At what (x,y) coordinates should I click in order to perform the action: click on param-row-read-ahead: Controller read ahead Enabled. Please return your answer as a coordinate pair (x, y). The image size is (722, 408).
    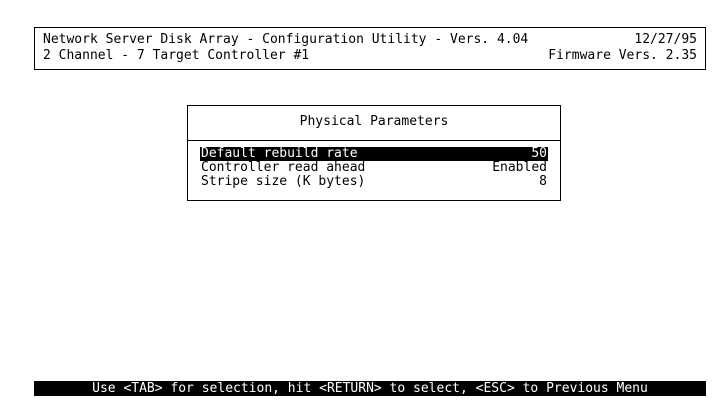
    Looking at the image, I should click on (374, 168).